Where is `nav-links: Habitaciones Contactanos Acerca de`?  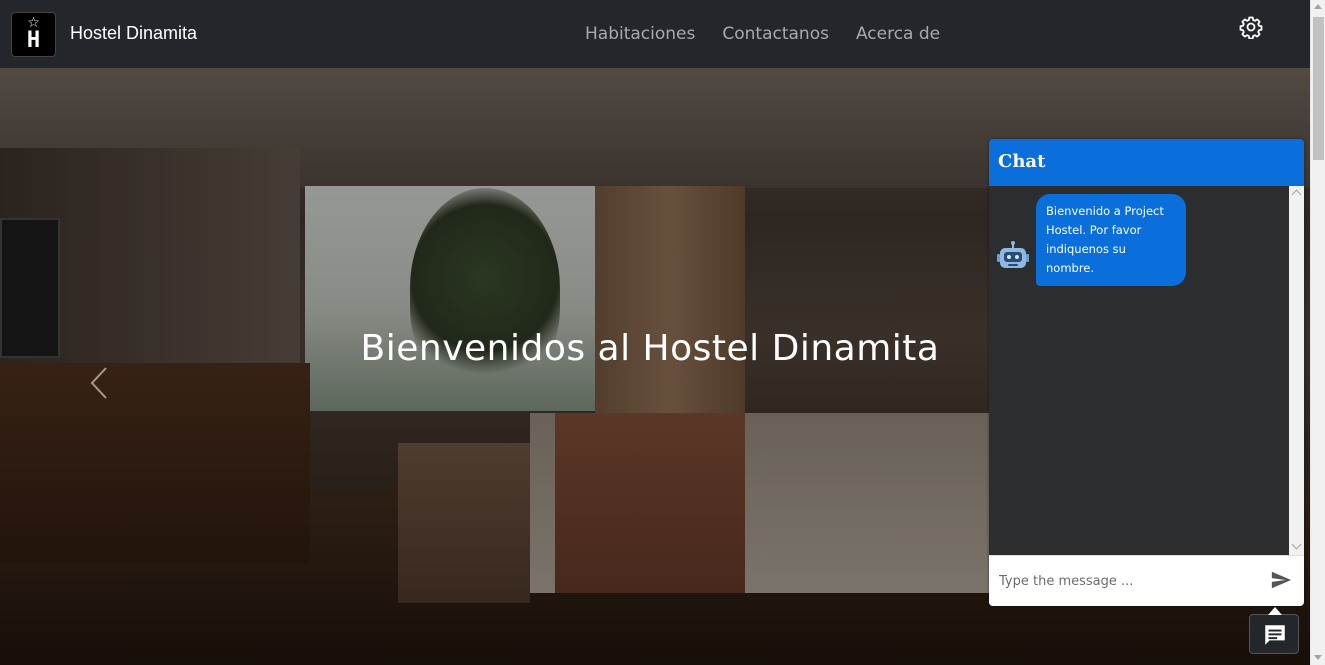
nav-links: Habitaciones Contactanos Acerca de is located at coordinates (762, 34).